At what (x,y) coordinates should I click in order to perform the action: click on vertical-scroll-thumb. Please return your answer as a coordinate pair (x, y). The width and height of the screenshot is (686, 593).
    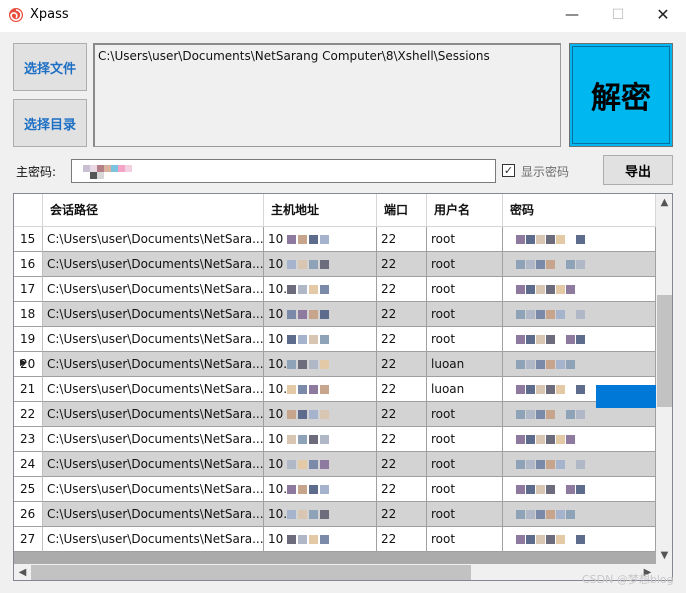
    Looking at the image, I should click on (664, 351).